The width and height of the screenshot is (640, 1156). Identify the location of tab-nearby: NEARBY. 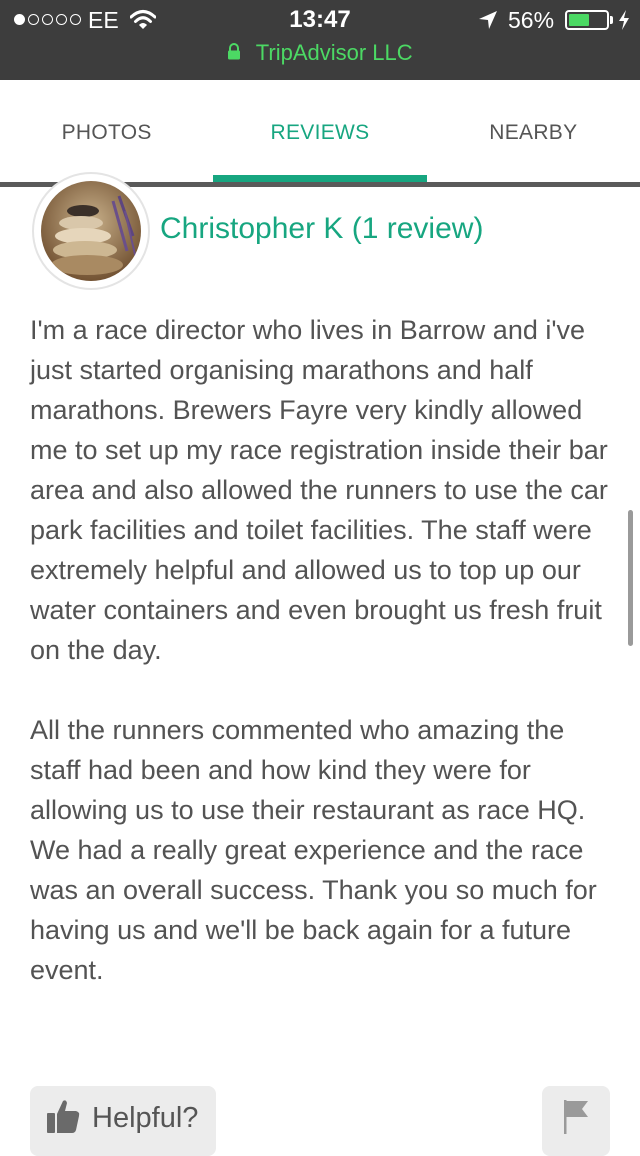
(533, 131).